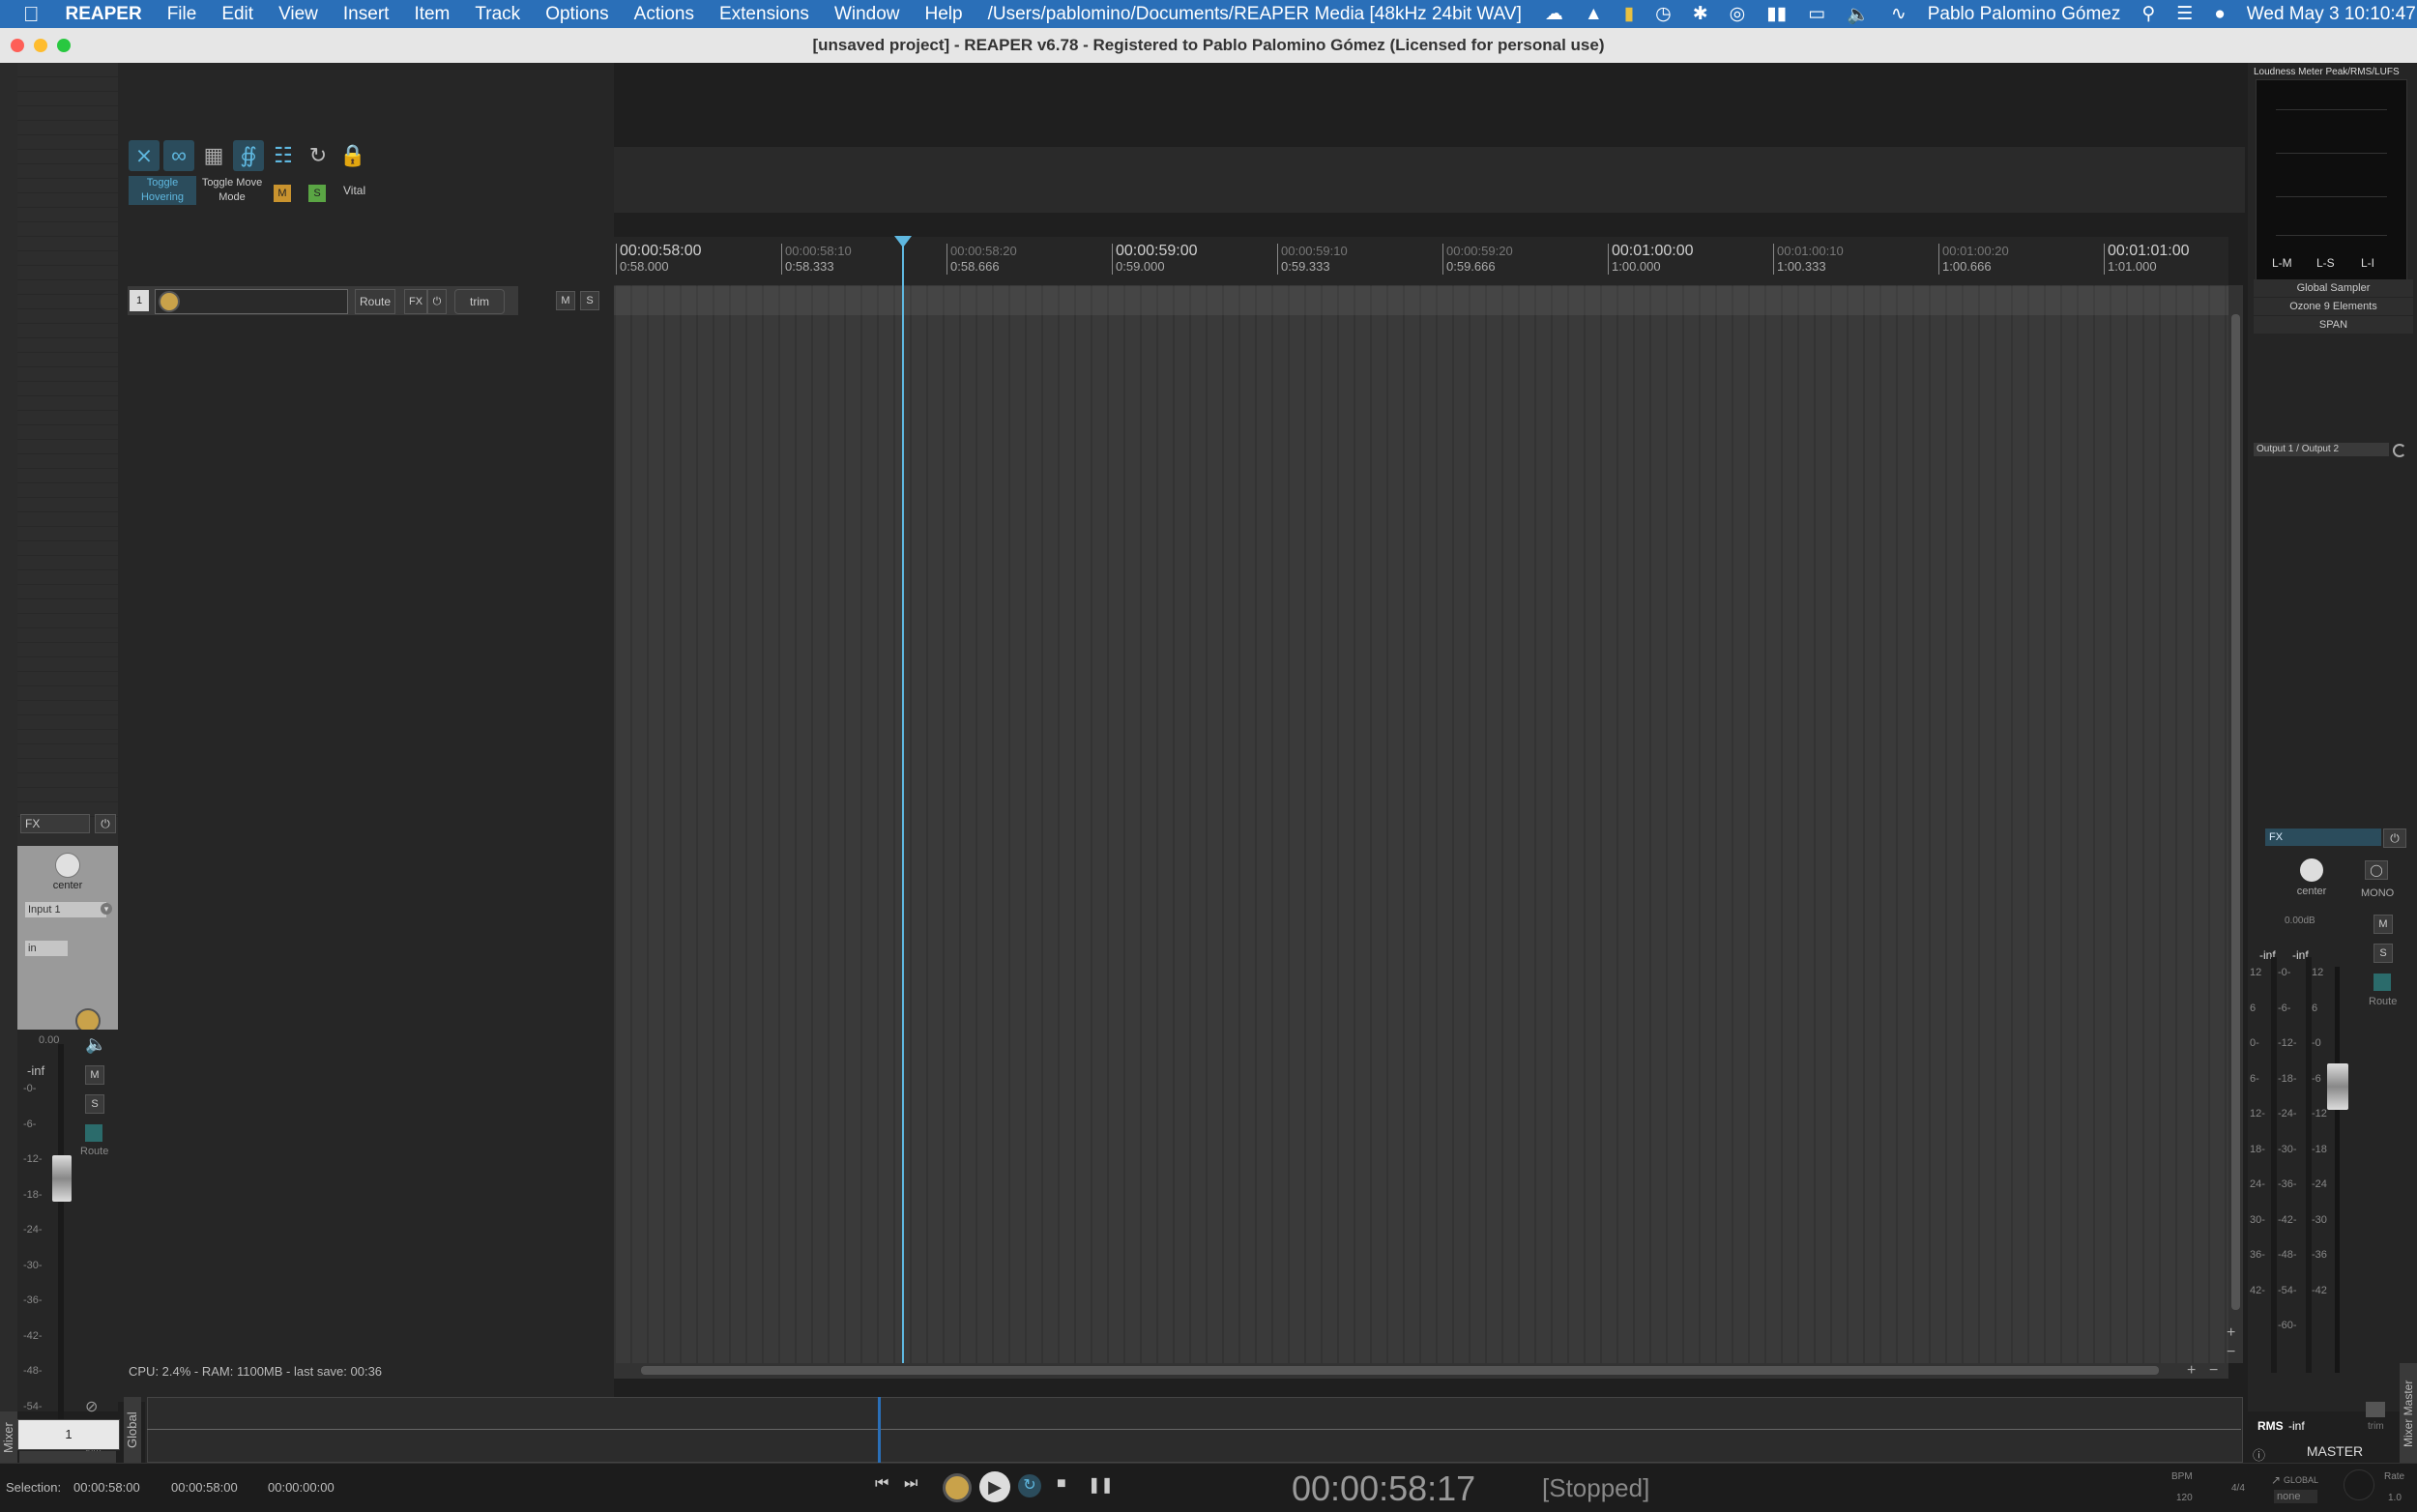 Image resolution: width=2417 pixels, height=1512 pixels. I want to click on loop-icon: ↻, so click(318, 155).